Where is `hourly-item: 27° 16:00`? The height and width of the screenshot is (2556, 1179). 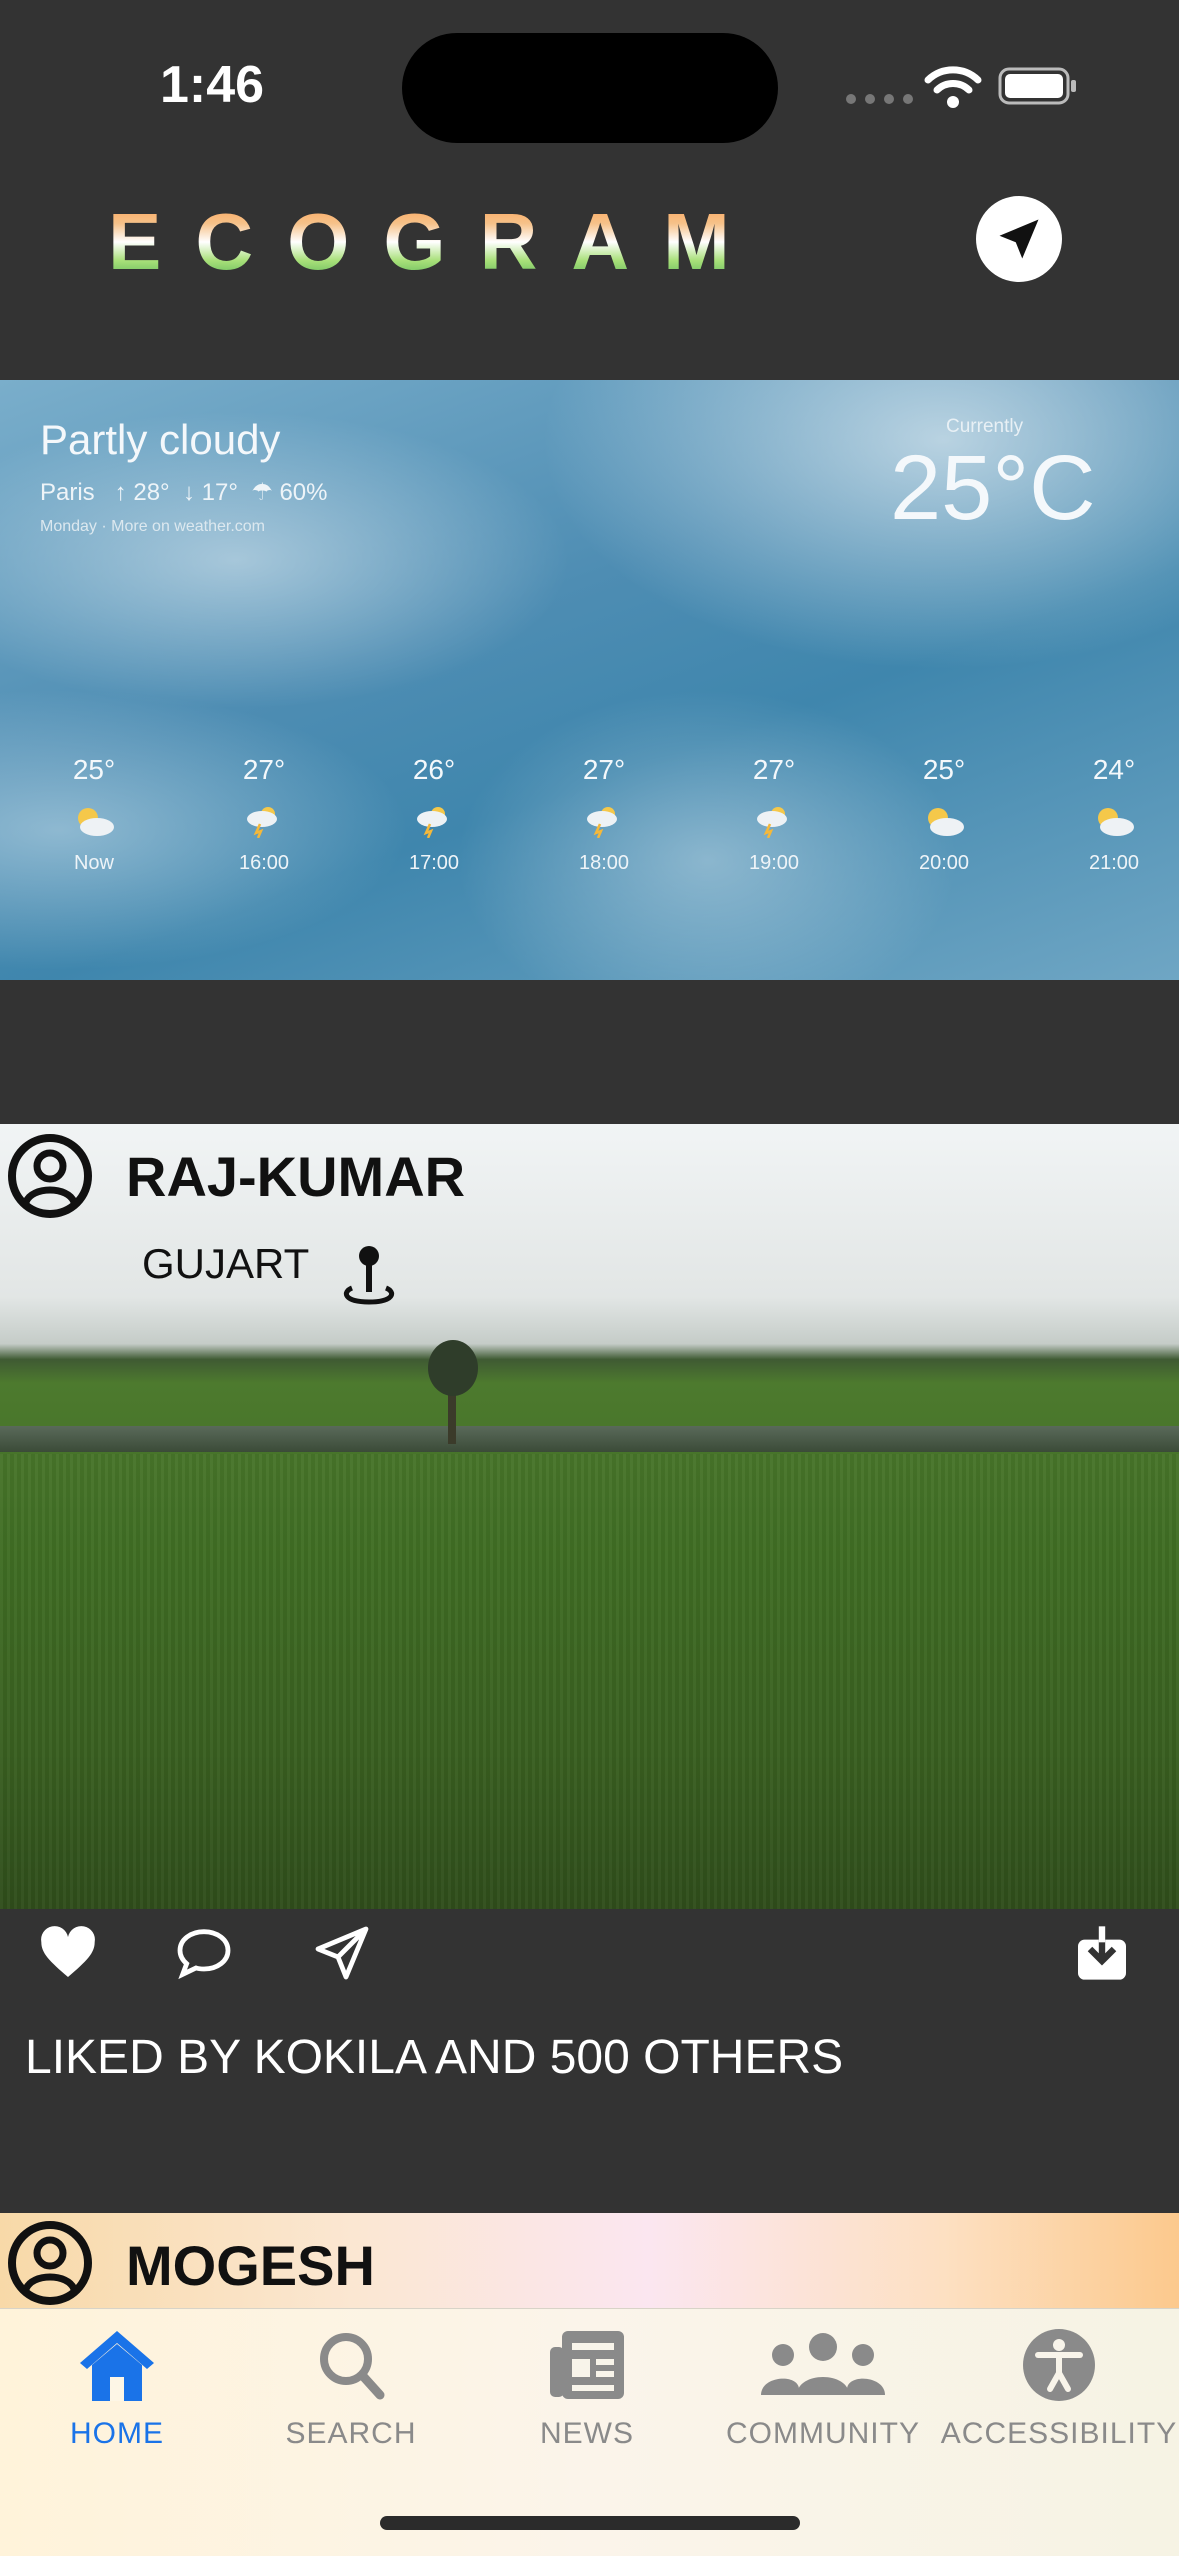 hourly-item: 27° 16:00 is located at coordinates (264, 814).